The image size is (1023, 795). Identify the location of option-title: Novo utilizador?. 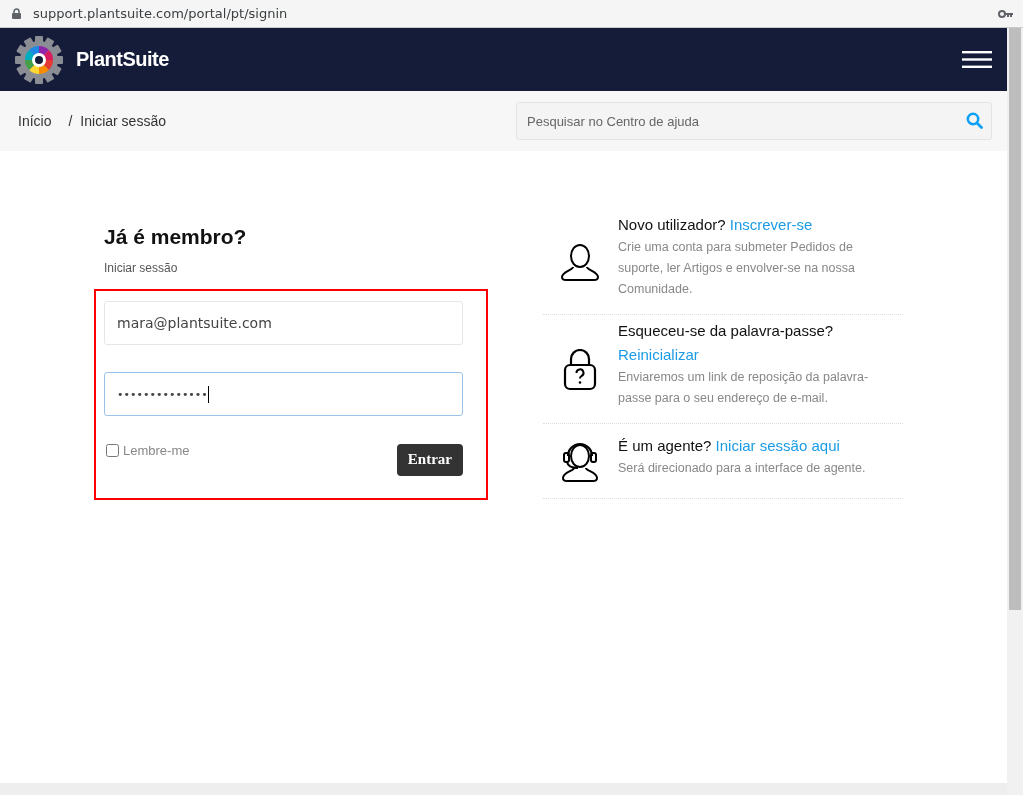
(672, 224).